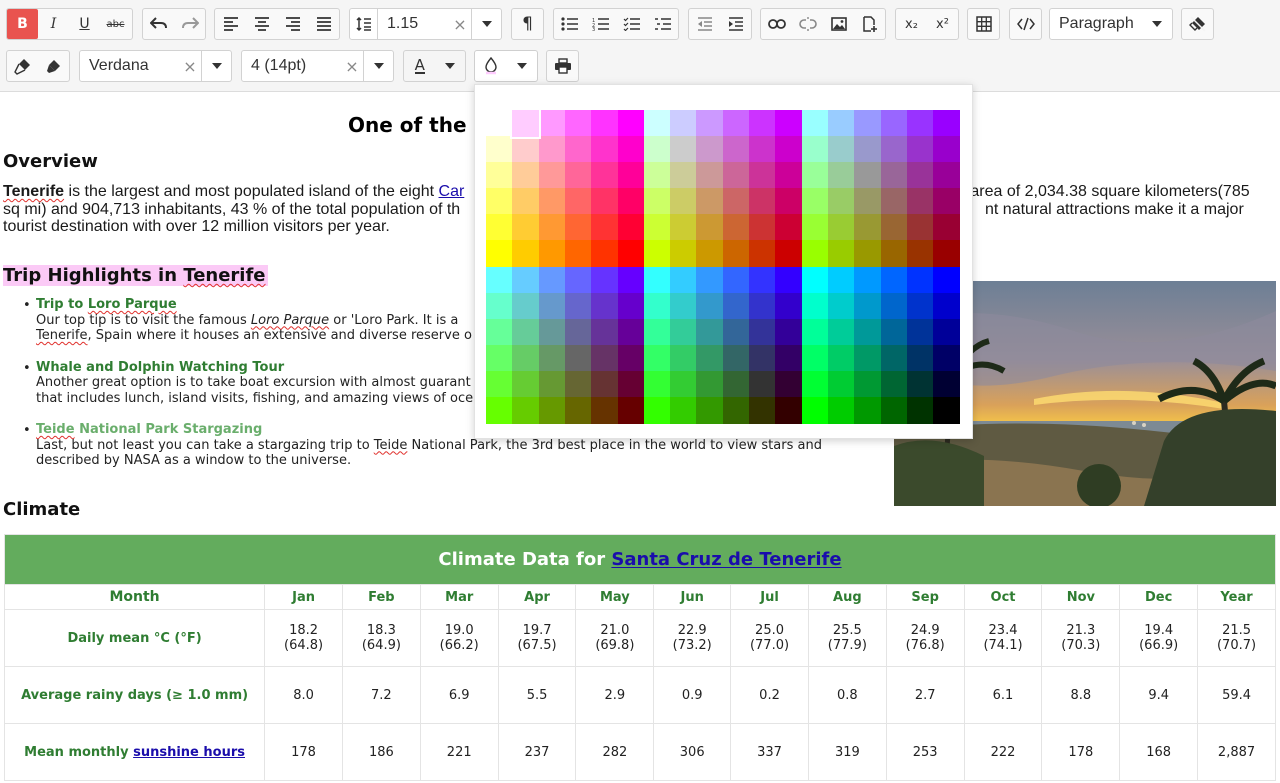 This screenshot has height=783, width=1280. Describe the element at coordinates (776, 24) in the screenshot. I see `insert-link-button` at that location.